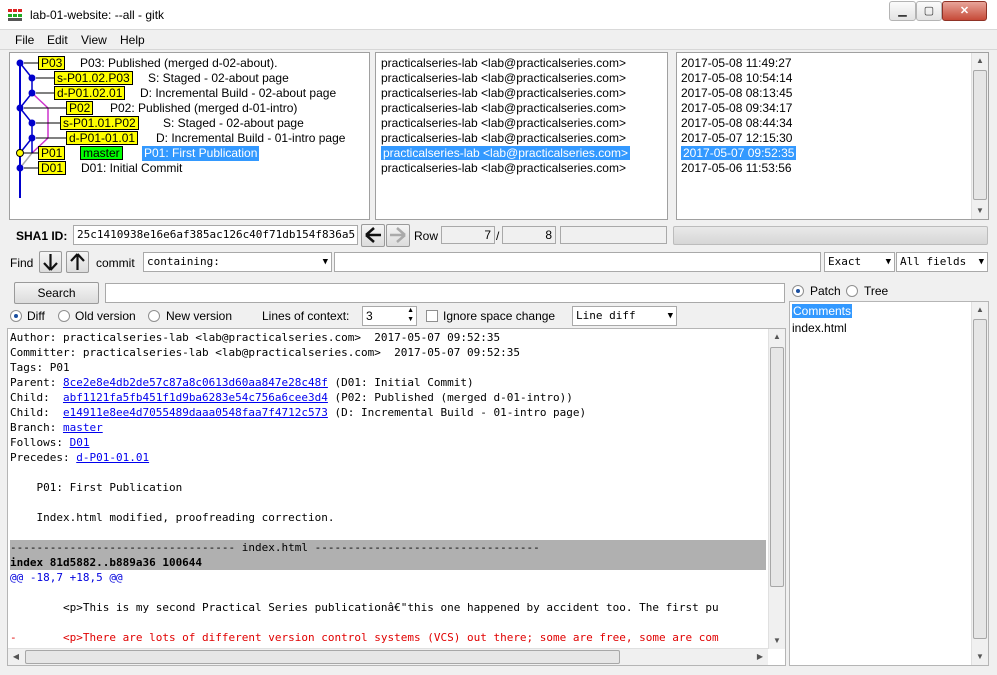  I want to click on commit-date: 2017-05-08 10:54:14, so click(738, 78).